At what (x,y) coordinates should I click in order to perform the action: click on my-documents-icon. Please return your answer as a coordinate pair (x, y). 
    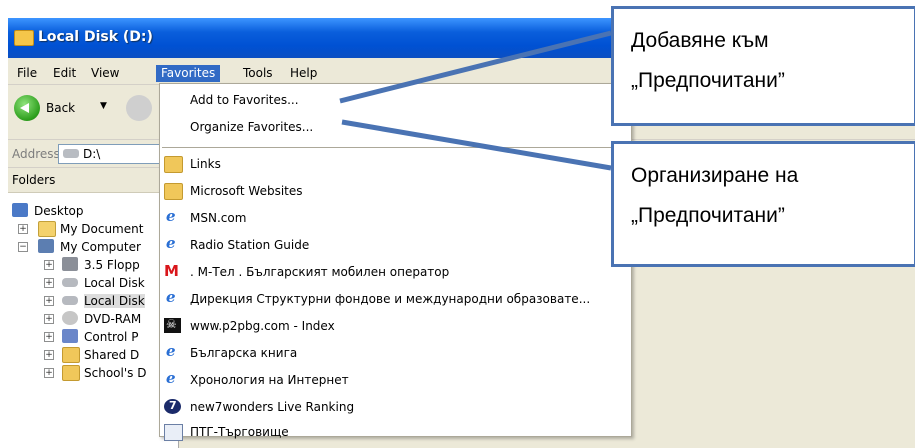
    Looking at the image, I should click on (47, 229).